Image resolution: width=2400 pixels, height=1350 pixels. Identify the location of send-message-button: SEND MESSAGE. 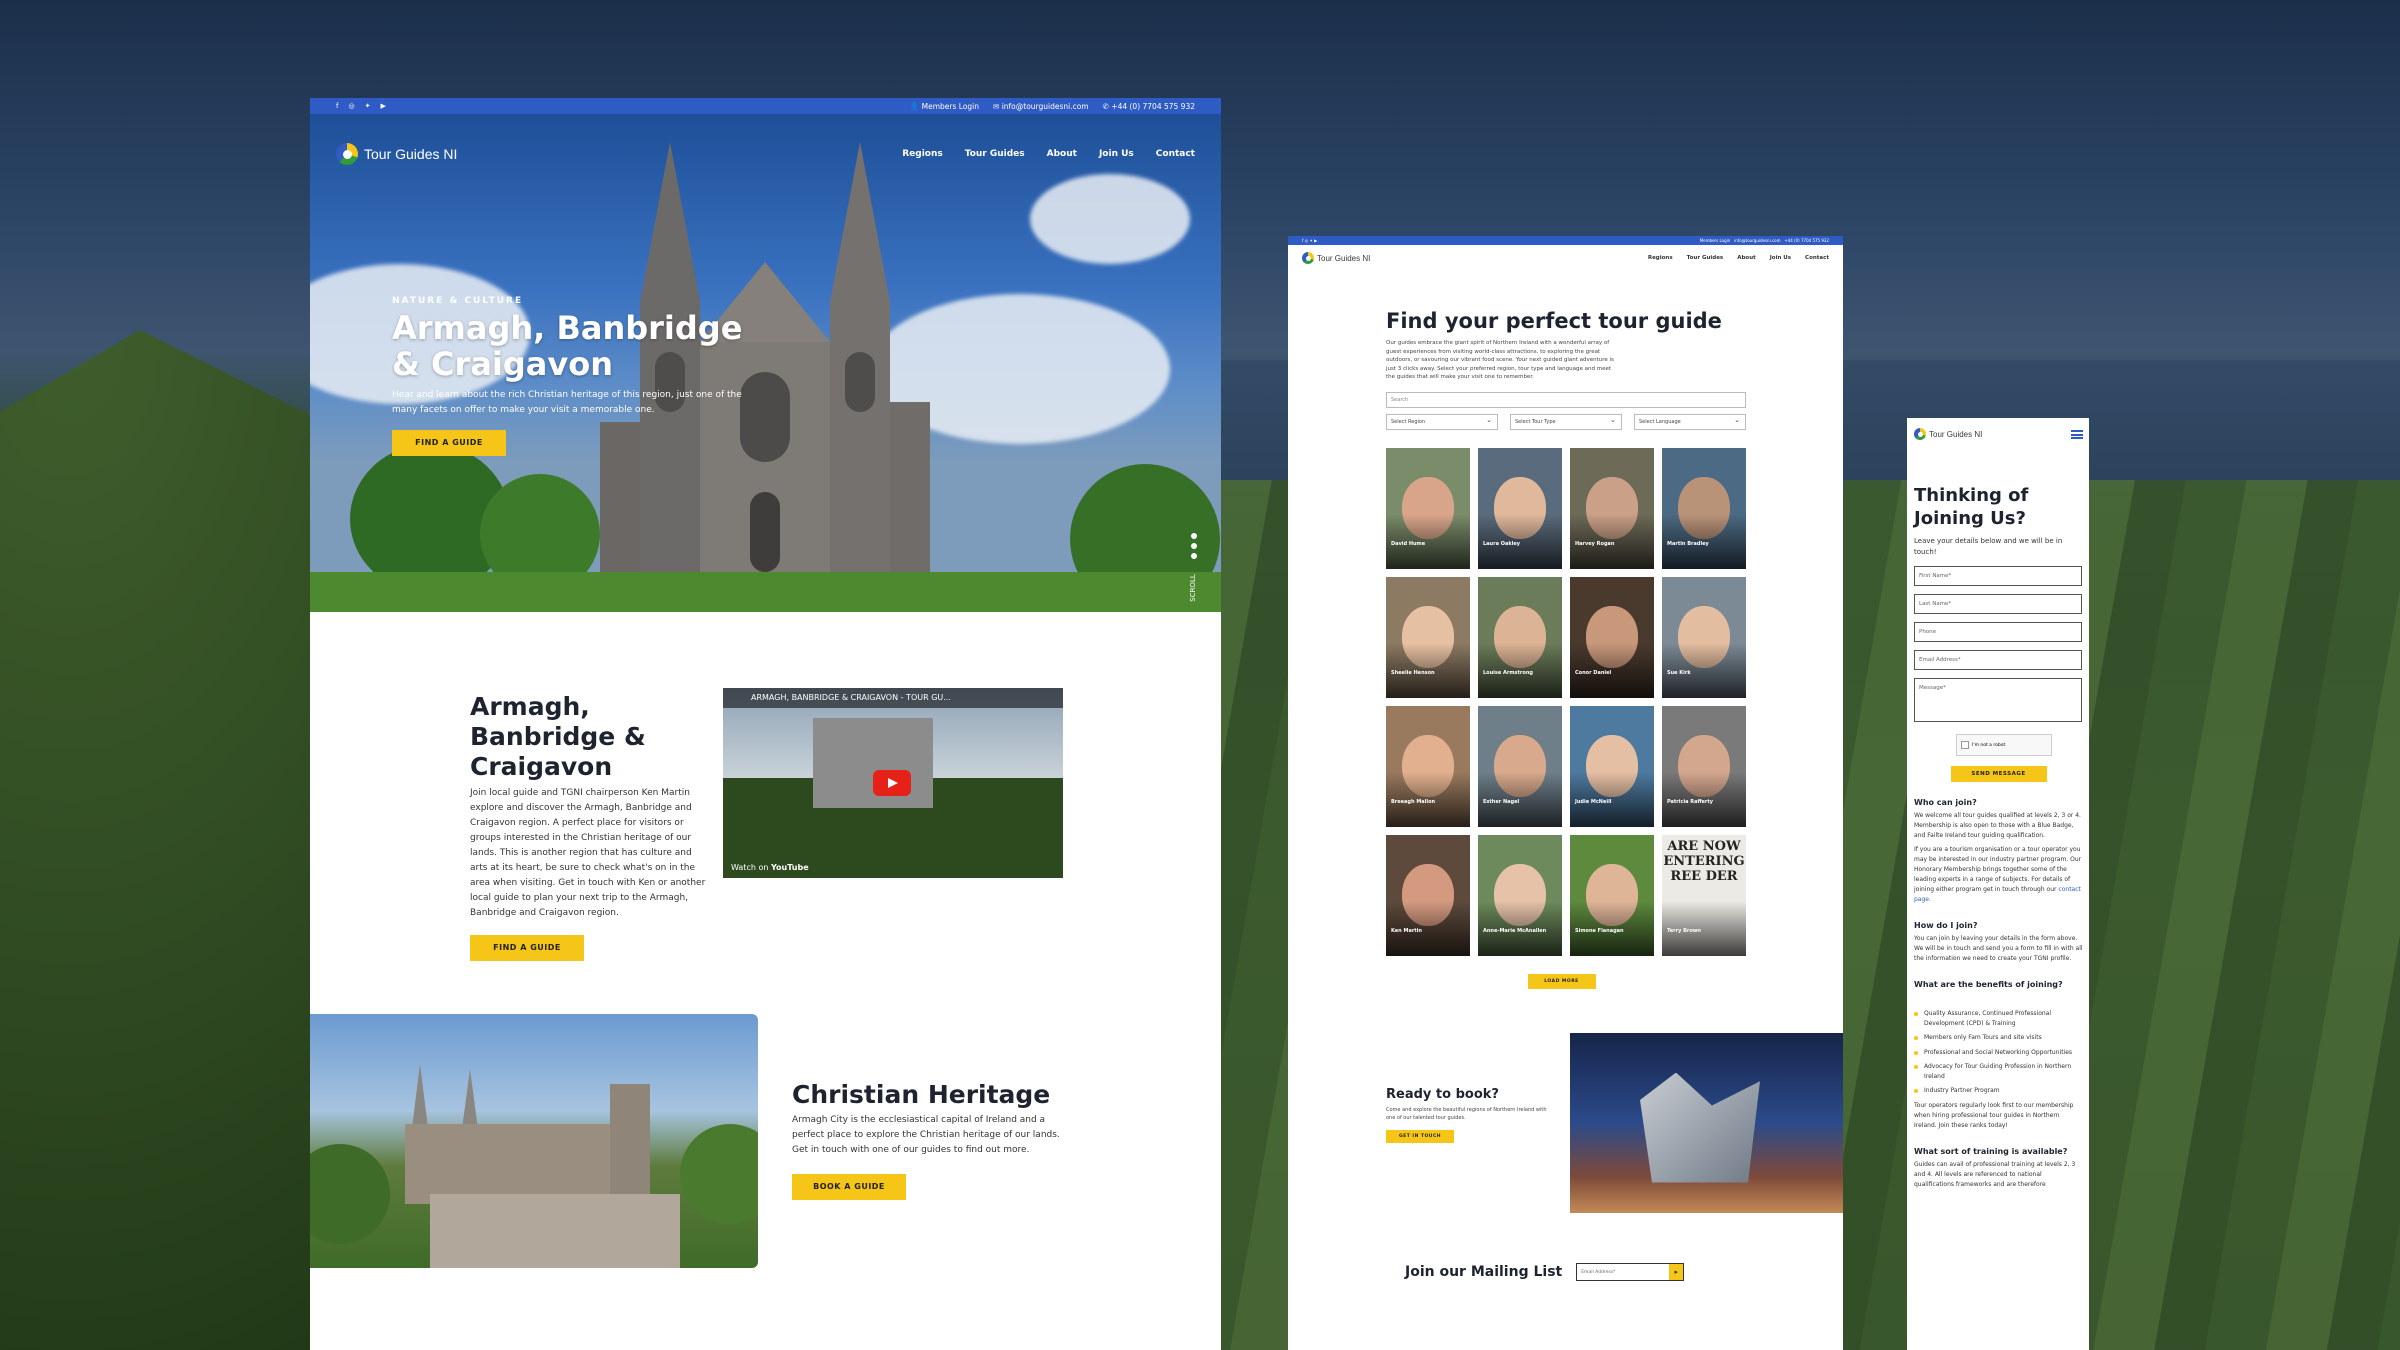
(1998, 774).